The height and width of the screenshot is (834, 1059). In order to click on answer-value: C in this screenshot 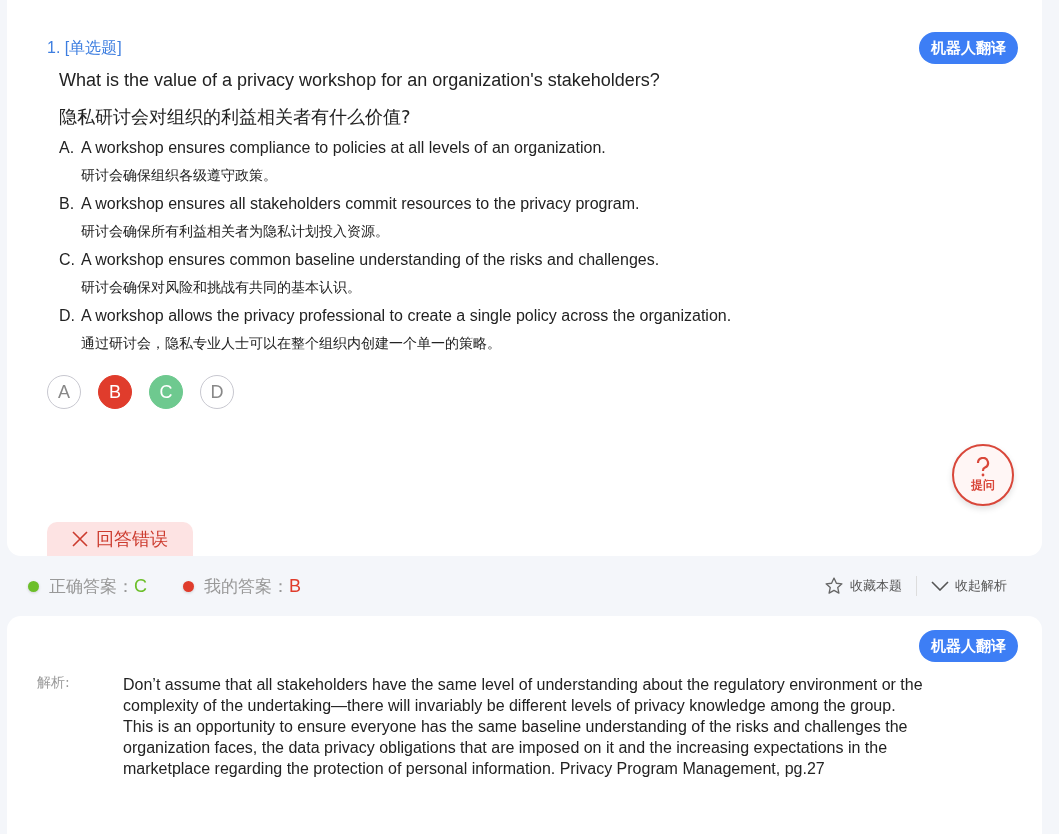, I will do `click(140, 586)`.